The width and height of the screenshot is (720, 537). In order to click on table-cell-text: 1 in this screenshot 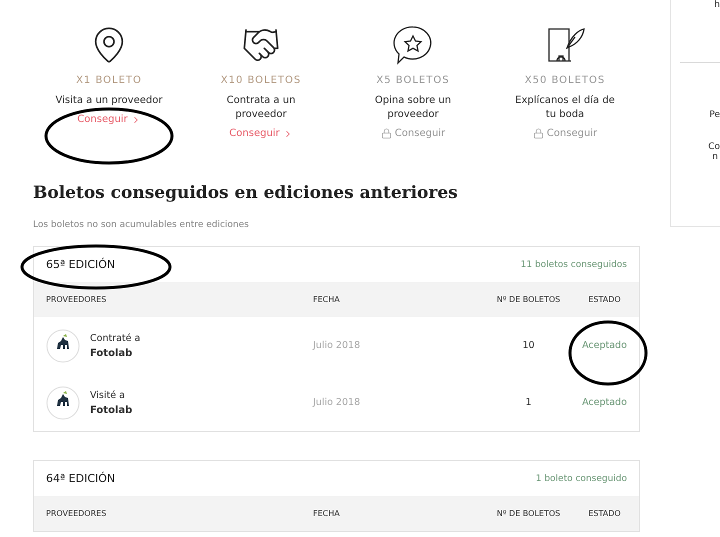, I will do `click(528, 402)`.